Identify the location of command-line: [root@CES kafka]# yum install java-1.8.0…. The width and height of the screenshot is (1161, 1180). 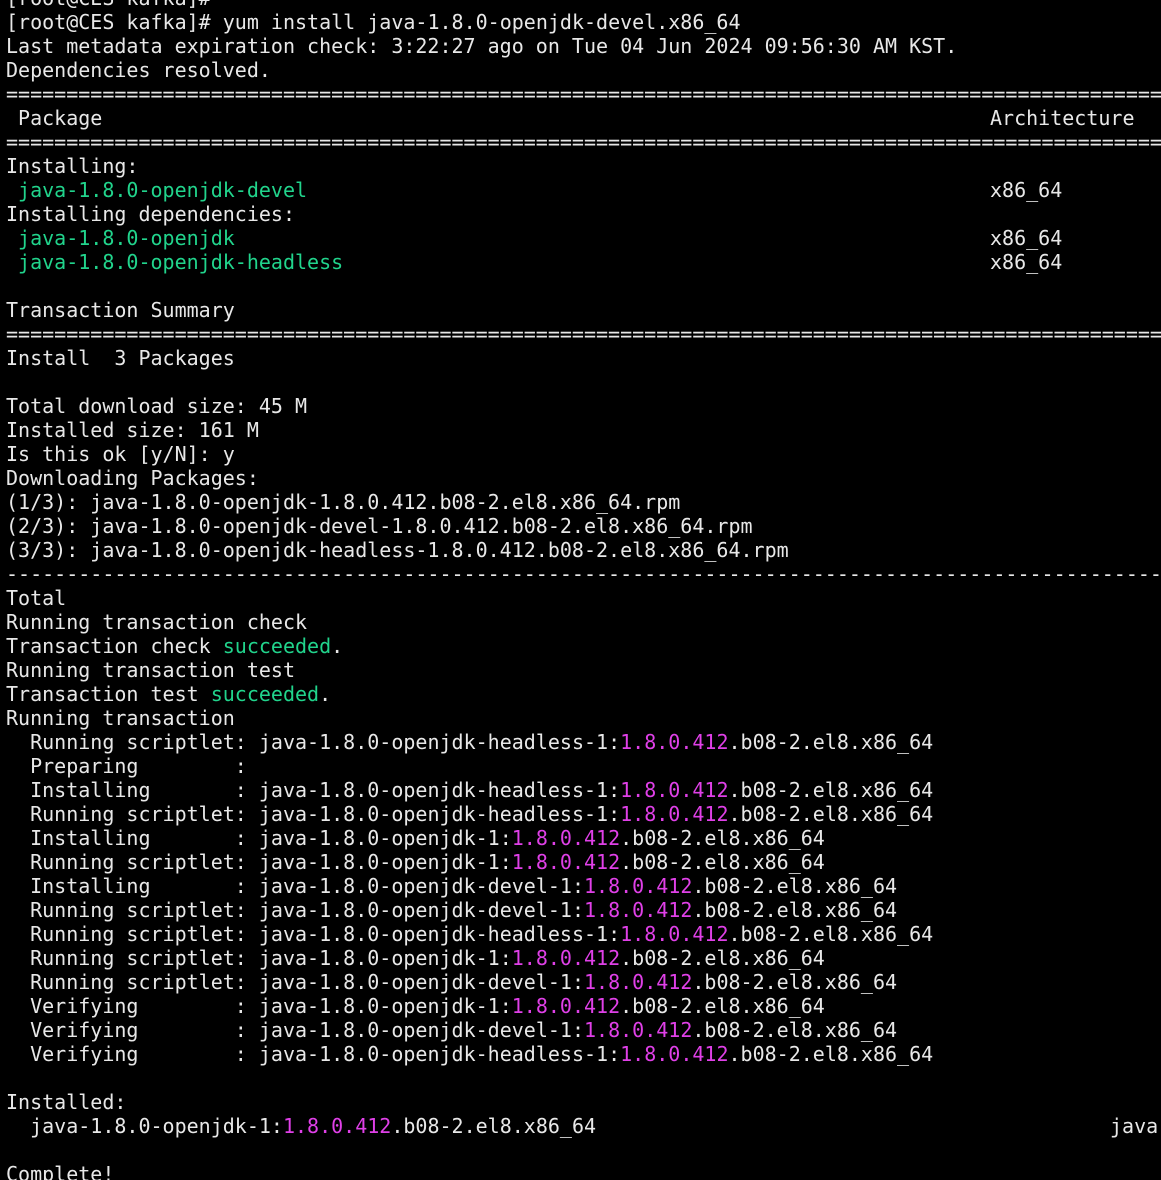
(583, 22).